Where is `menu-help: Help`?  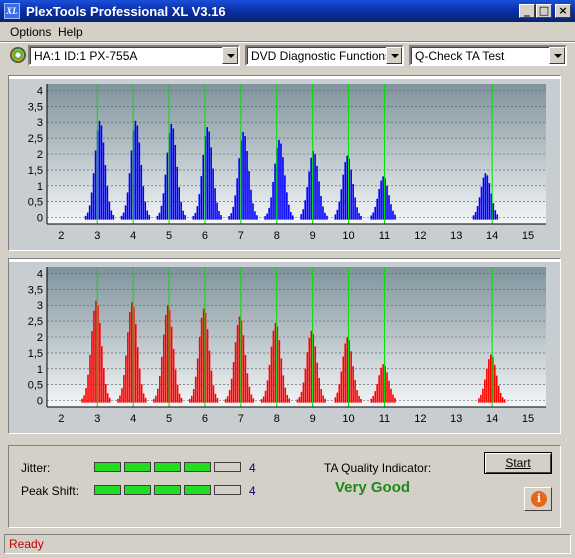 menu-help: Help is located at coordinates (70, 32).